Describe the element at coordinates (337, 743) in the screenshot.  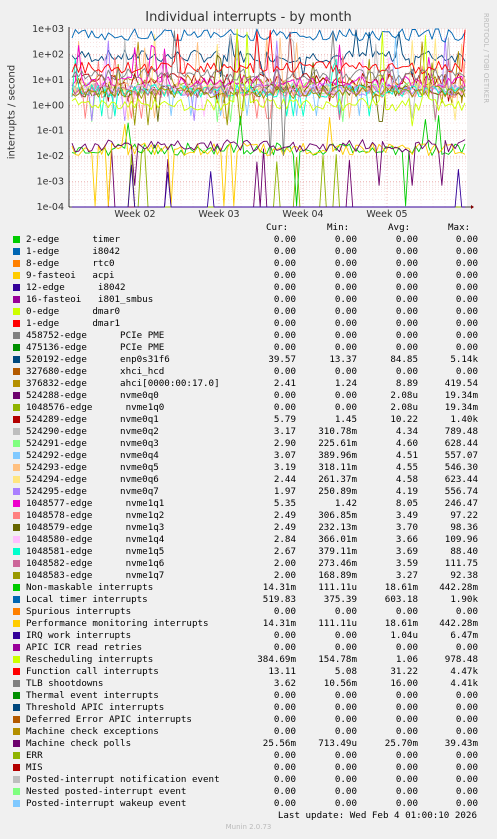
I see `legend-min: 713.49u` at that location.